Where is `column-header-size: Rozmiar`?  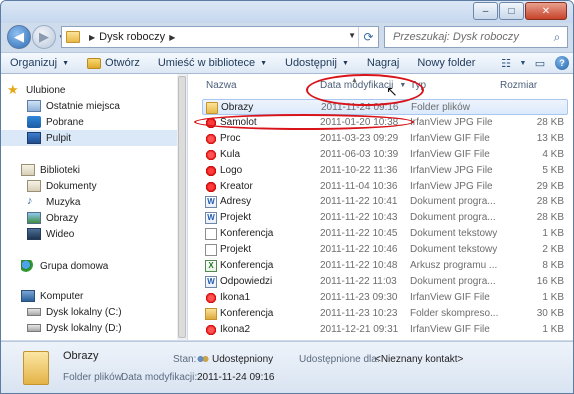
column-header-size: Rozmiar is located at coordinates (518, 85).